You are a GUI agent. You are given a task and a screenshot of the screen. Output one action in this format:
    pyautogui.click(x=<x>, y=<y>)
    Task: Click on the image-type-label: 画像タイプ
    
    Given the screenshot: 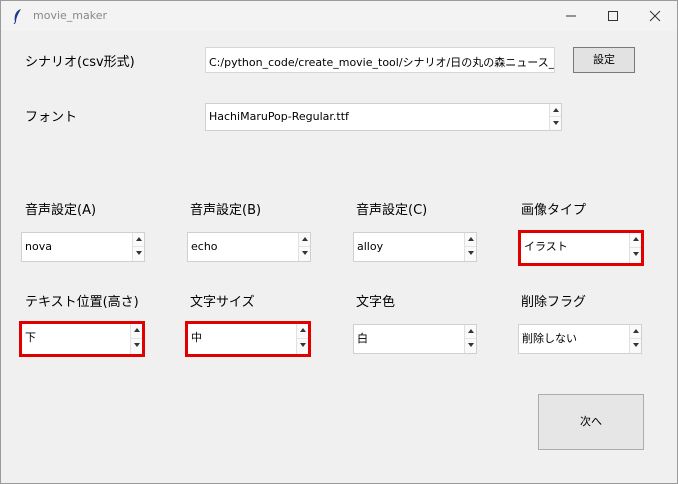 What is the action you would take?
    pyautogui.click(x=554, y=210)
    